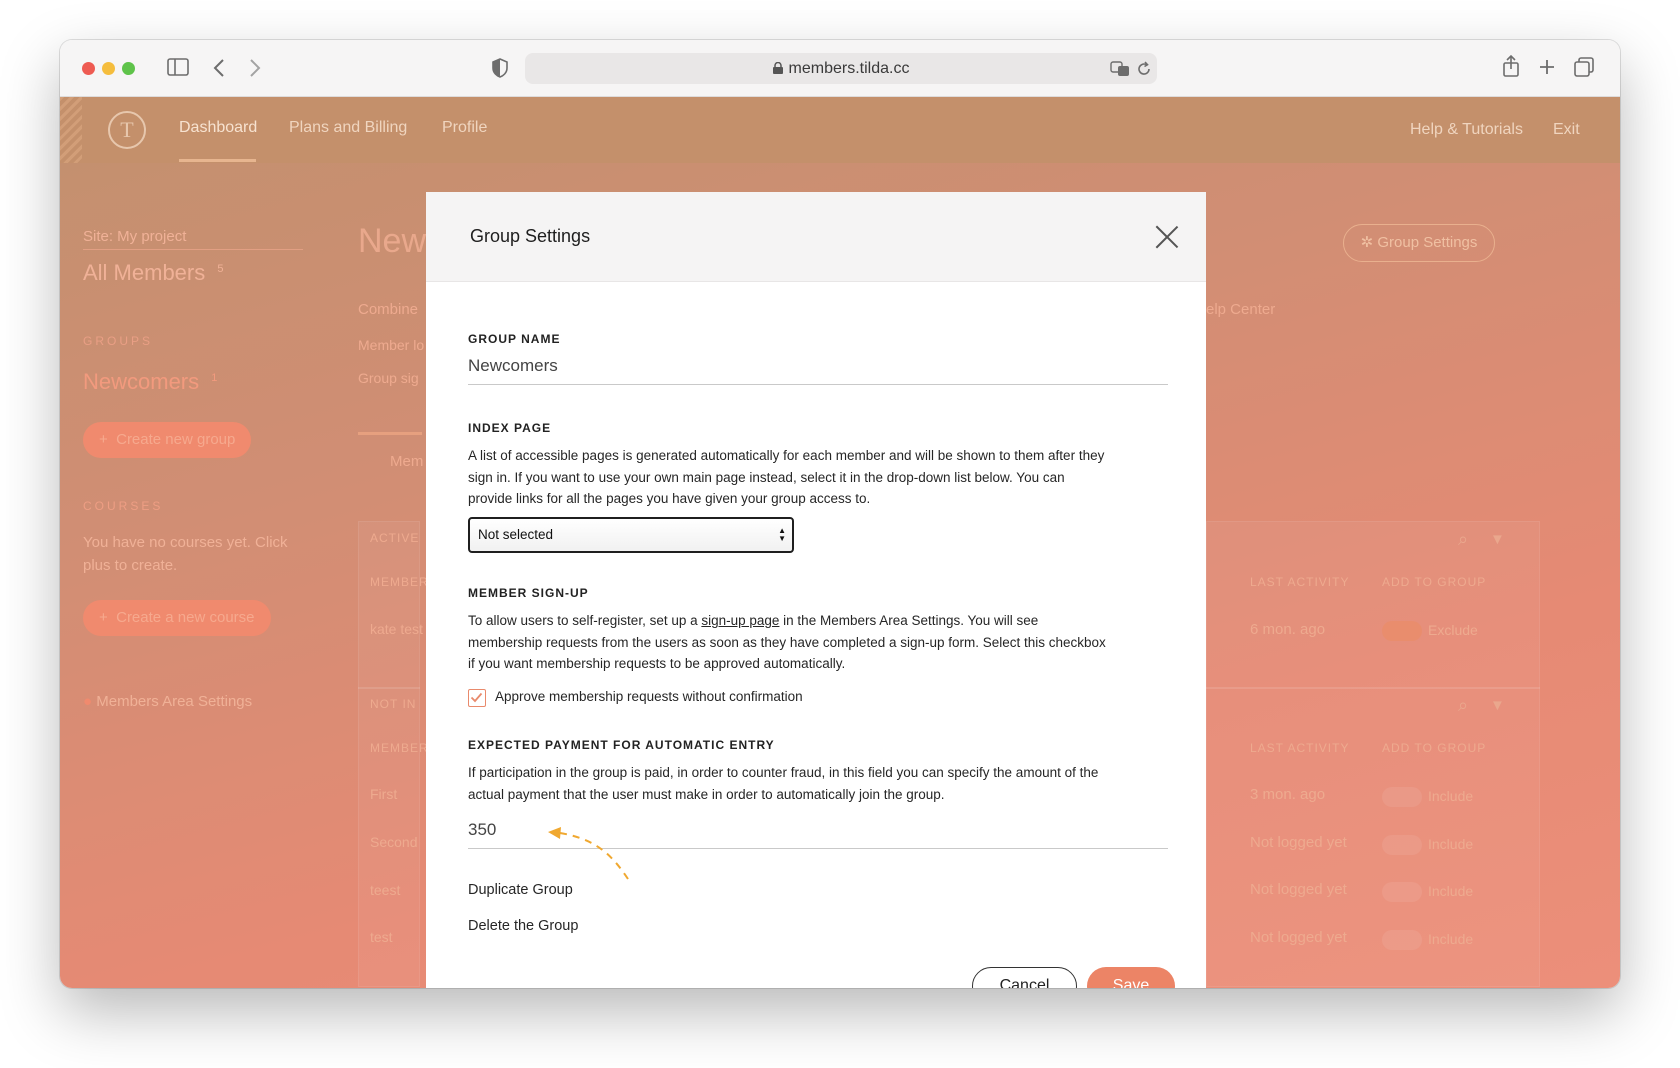  I want to click on nav-plans-billing: Plans and Billing, so click(348, 128).